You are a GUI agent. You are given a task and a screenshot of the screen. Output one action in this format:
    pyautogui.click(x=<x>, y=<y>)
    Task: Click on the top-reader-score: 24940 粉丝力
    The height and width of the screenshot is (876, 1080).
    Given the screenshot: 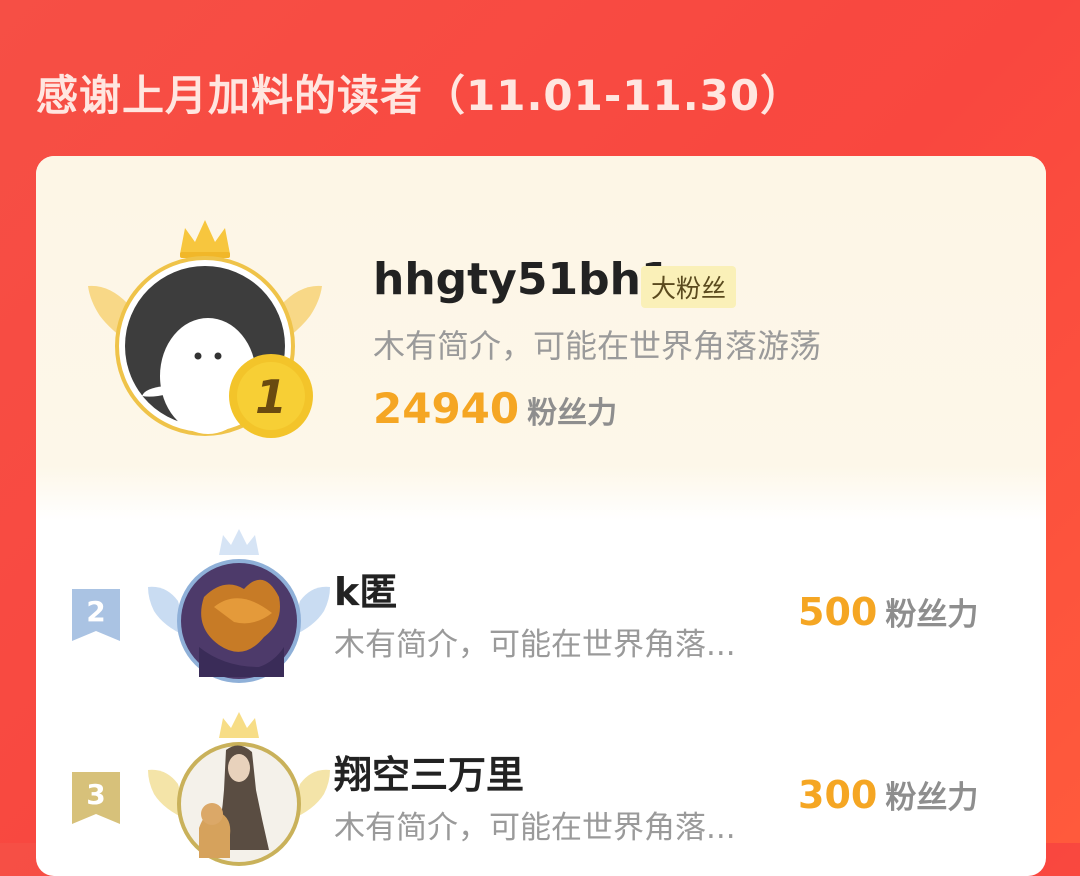 What is the action you would take?
    pyautogui.click(x=495, y=408)
    